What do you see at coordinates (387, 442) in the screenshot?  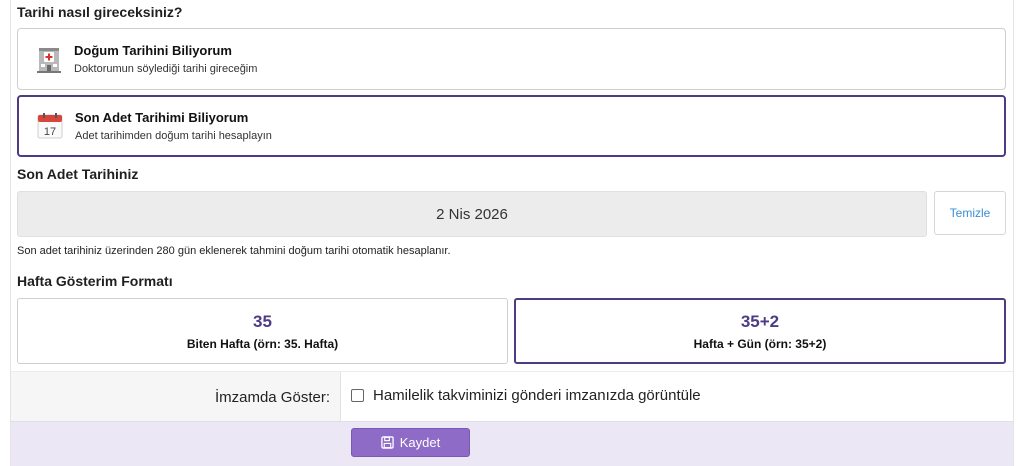 I see `floppy-disk-icon` at bounding box center [387, 442].